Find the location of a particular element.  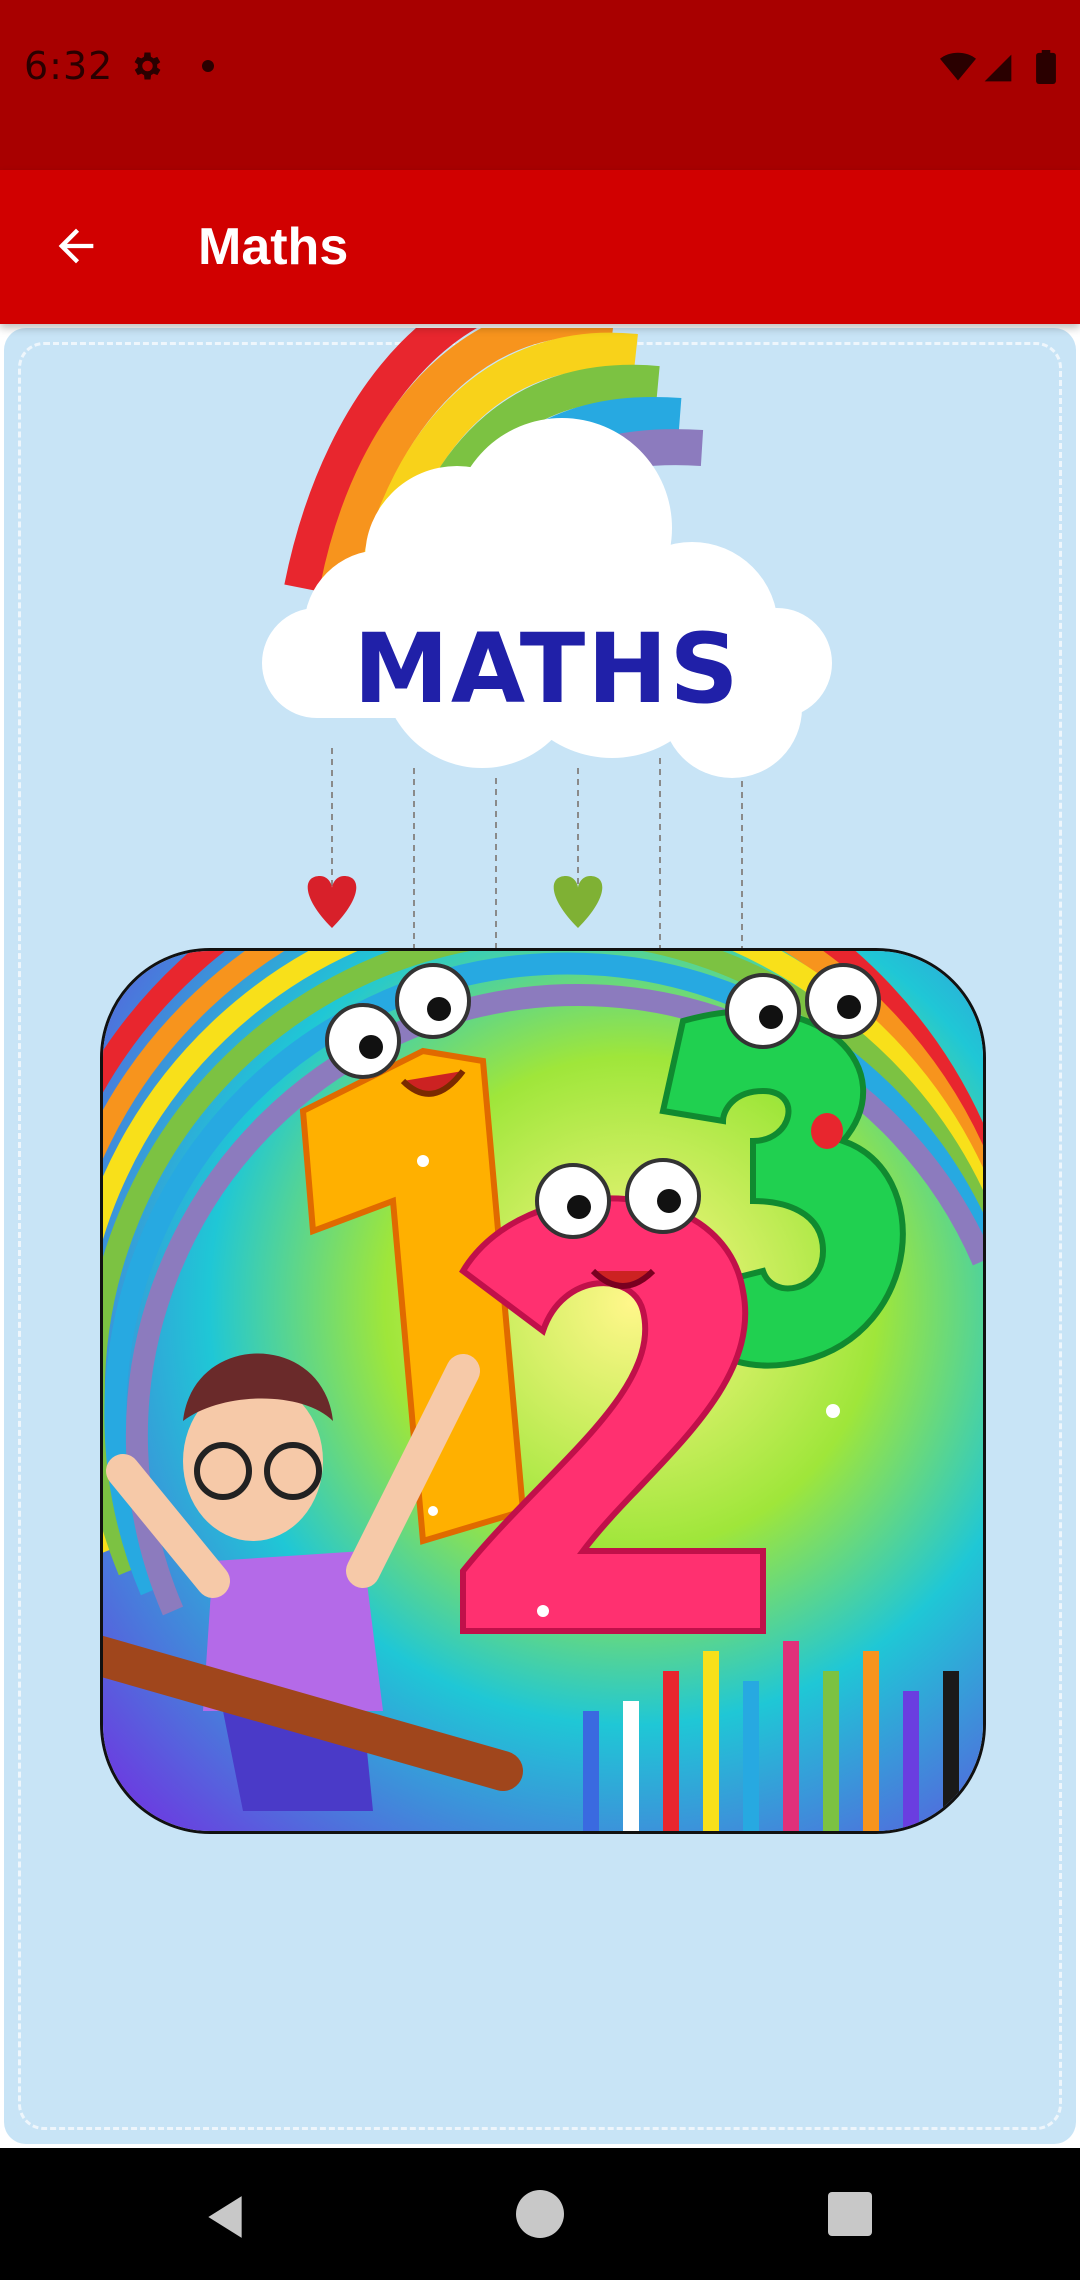

nav-recents-icon is located at coordinates (850, 2214).